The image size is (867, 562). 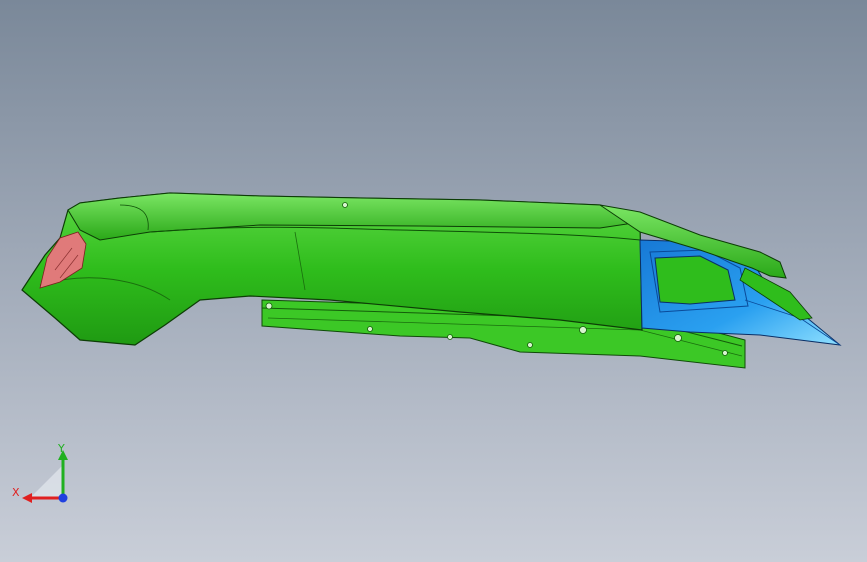 What do you see at coordinates (16, 492) in the screenshot?
I see `x-axis-label: X` at bounding box center [16, 492].